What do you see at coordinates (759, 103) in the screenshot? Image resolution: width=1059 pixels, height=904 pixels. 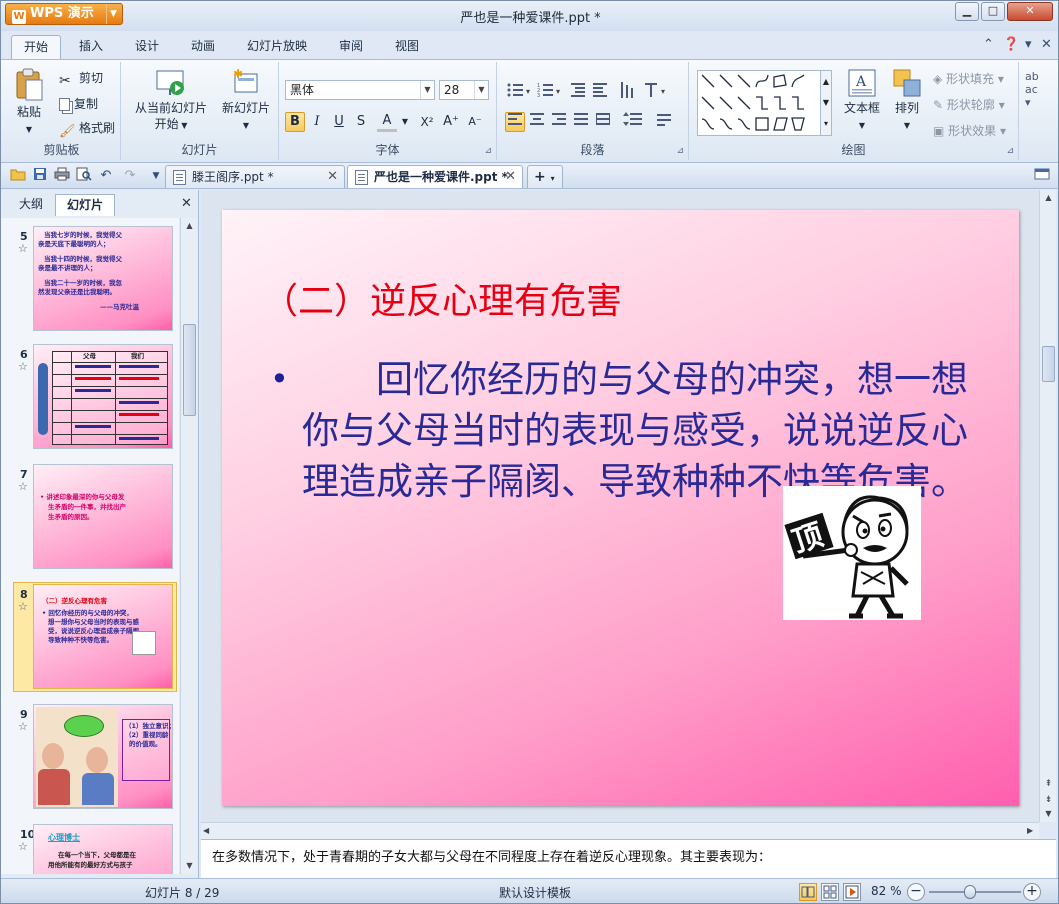 I see `shapes-gallery` at bounding box center [759, 103].